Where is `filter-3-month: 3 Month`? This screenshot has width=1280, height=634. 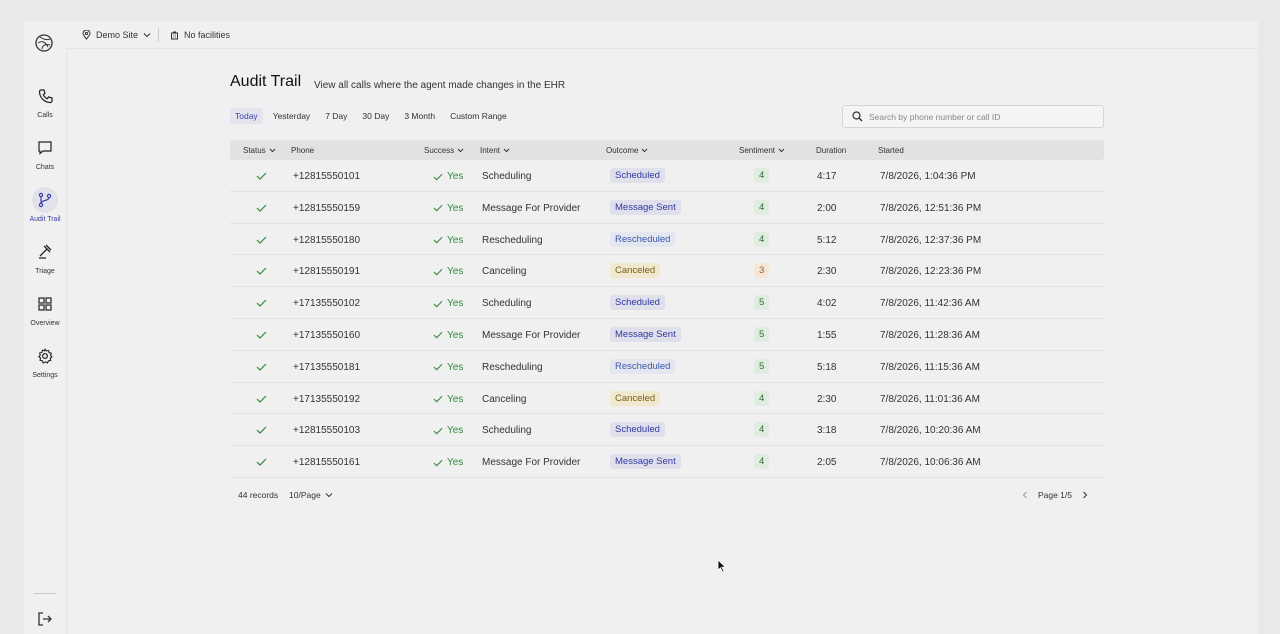 filter-3-month: 3 Month is located at coordinates (419, 116).